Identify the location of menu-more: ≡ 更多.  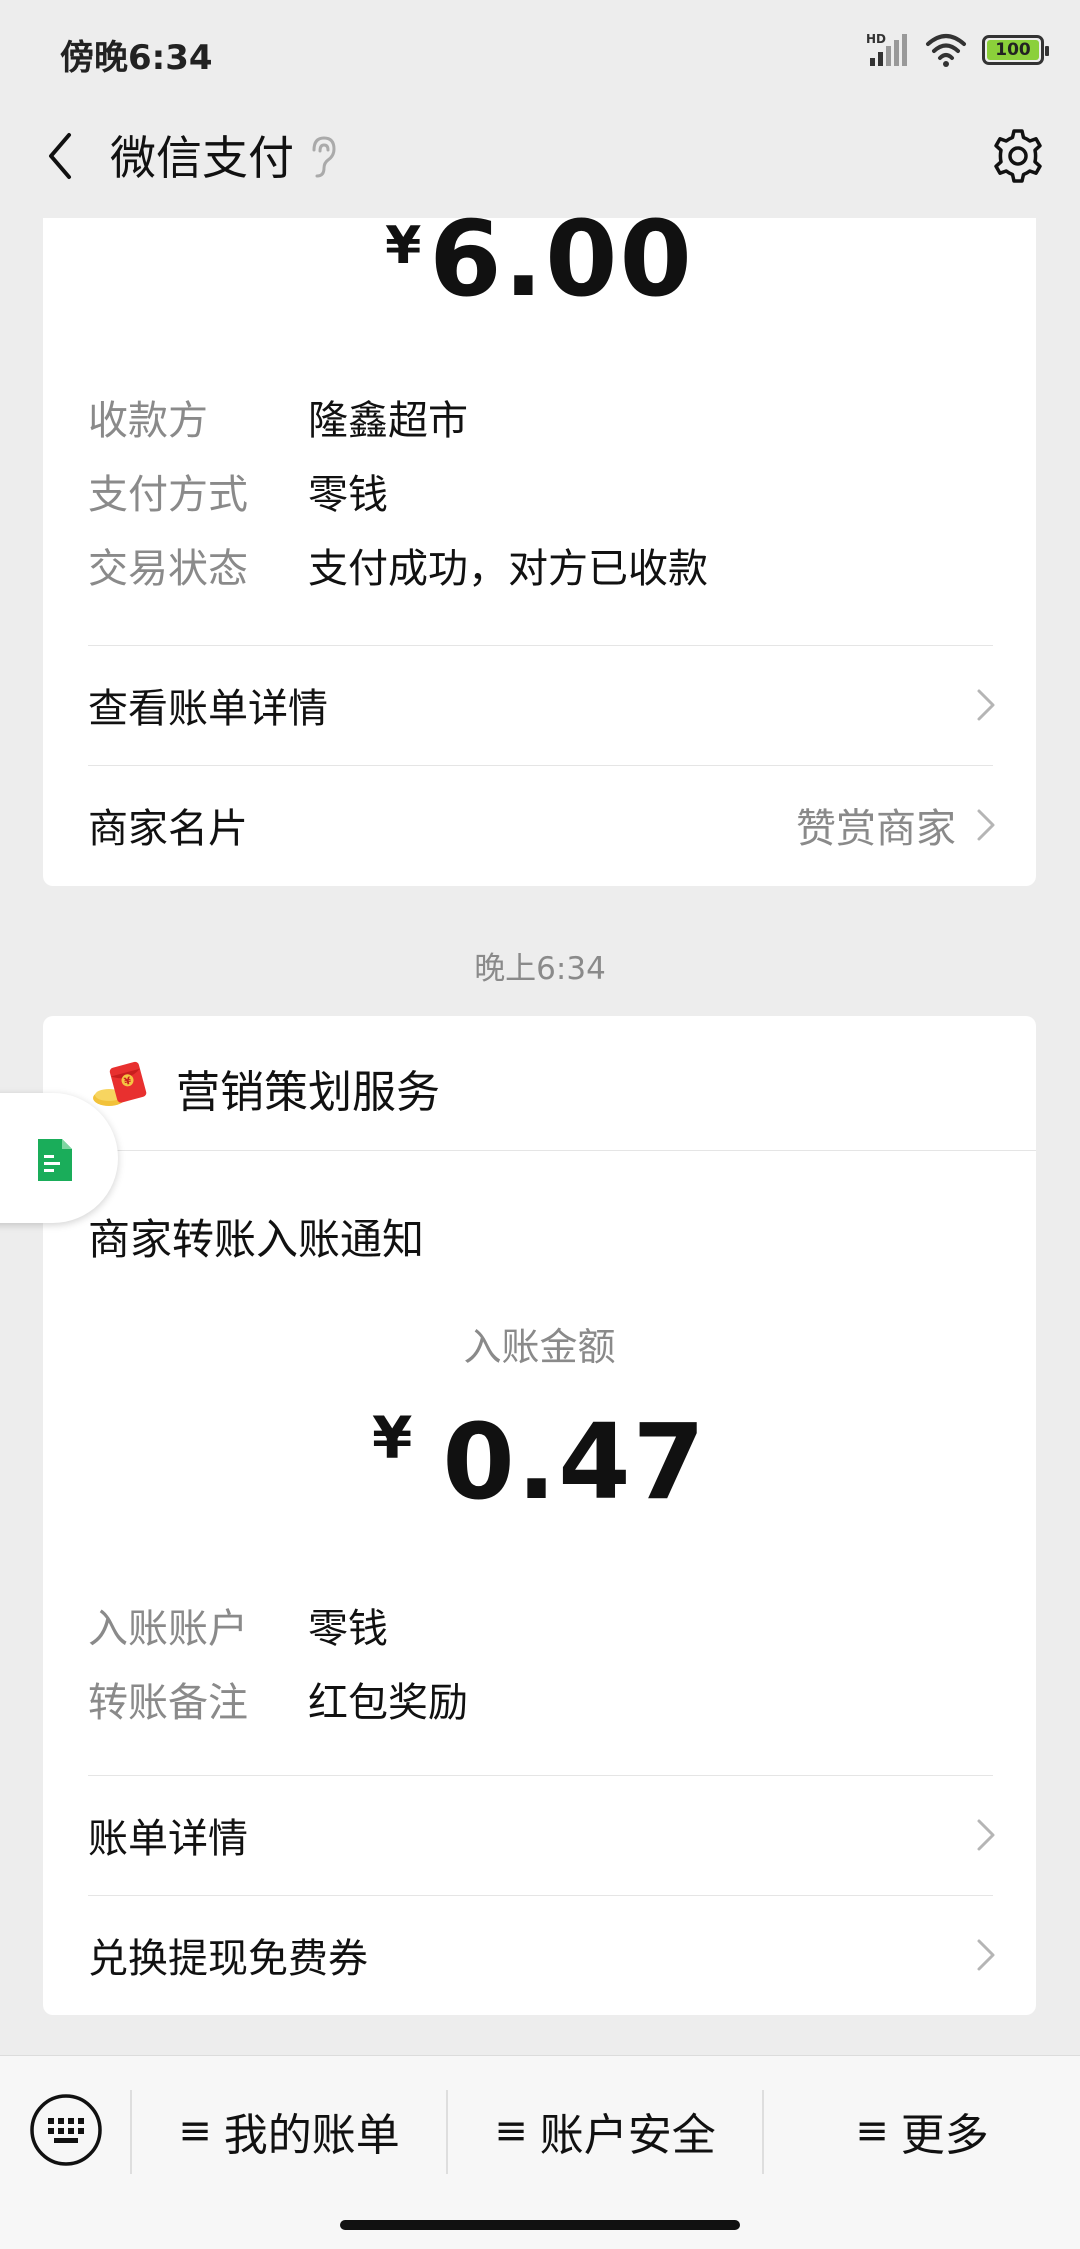
(922, 2131).